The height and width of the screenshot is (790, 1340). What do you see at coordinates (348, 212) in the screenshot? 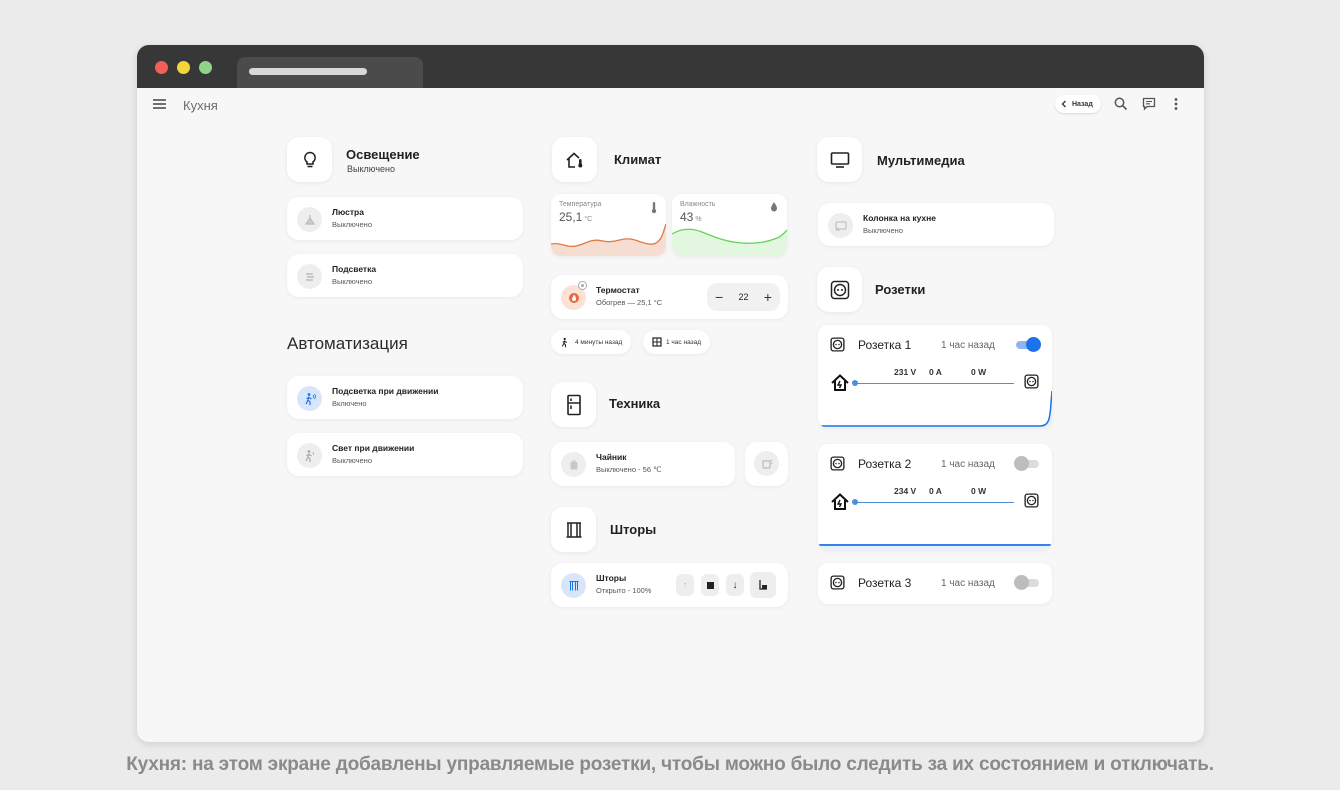
I see `chandelier-name: Люстра` at bounding box center [348, 212].